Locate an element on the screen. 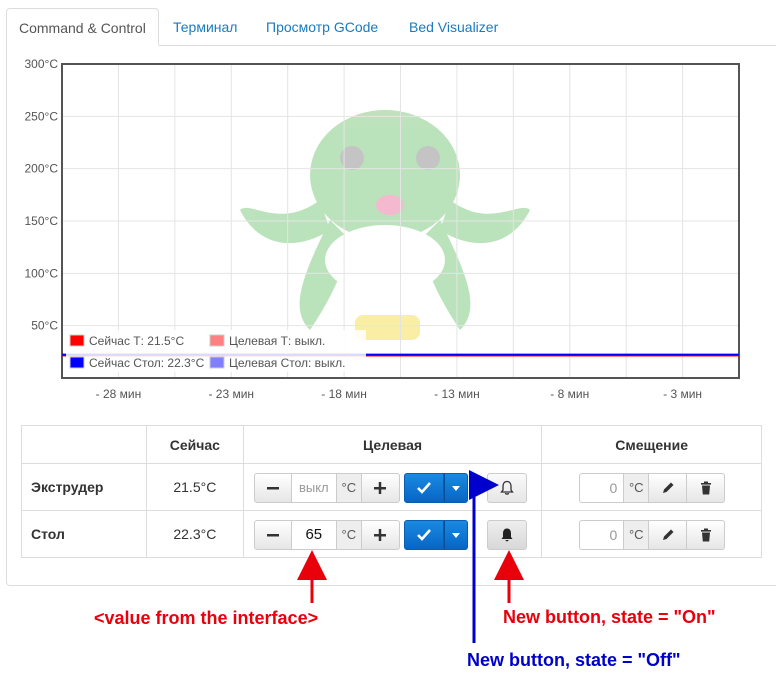  x-tick-label: - 3 мин is located at coordinates (682, 394).